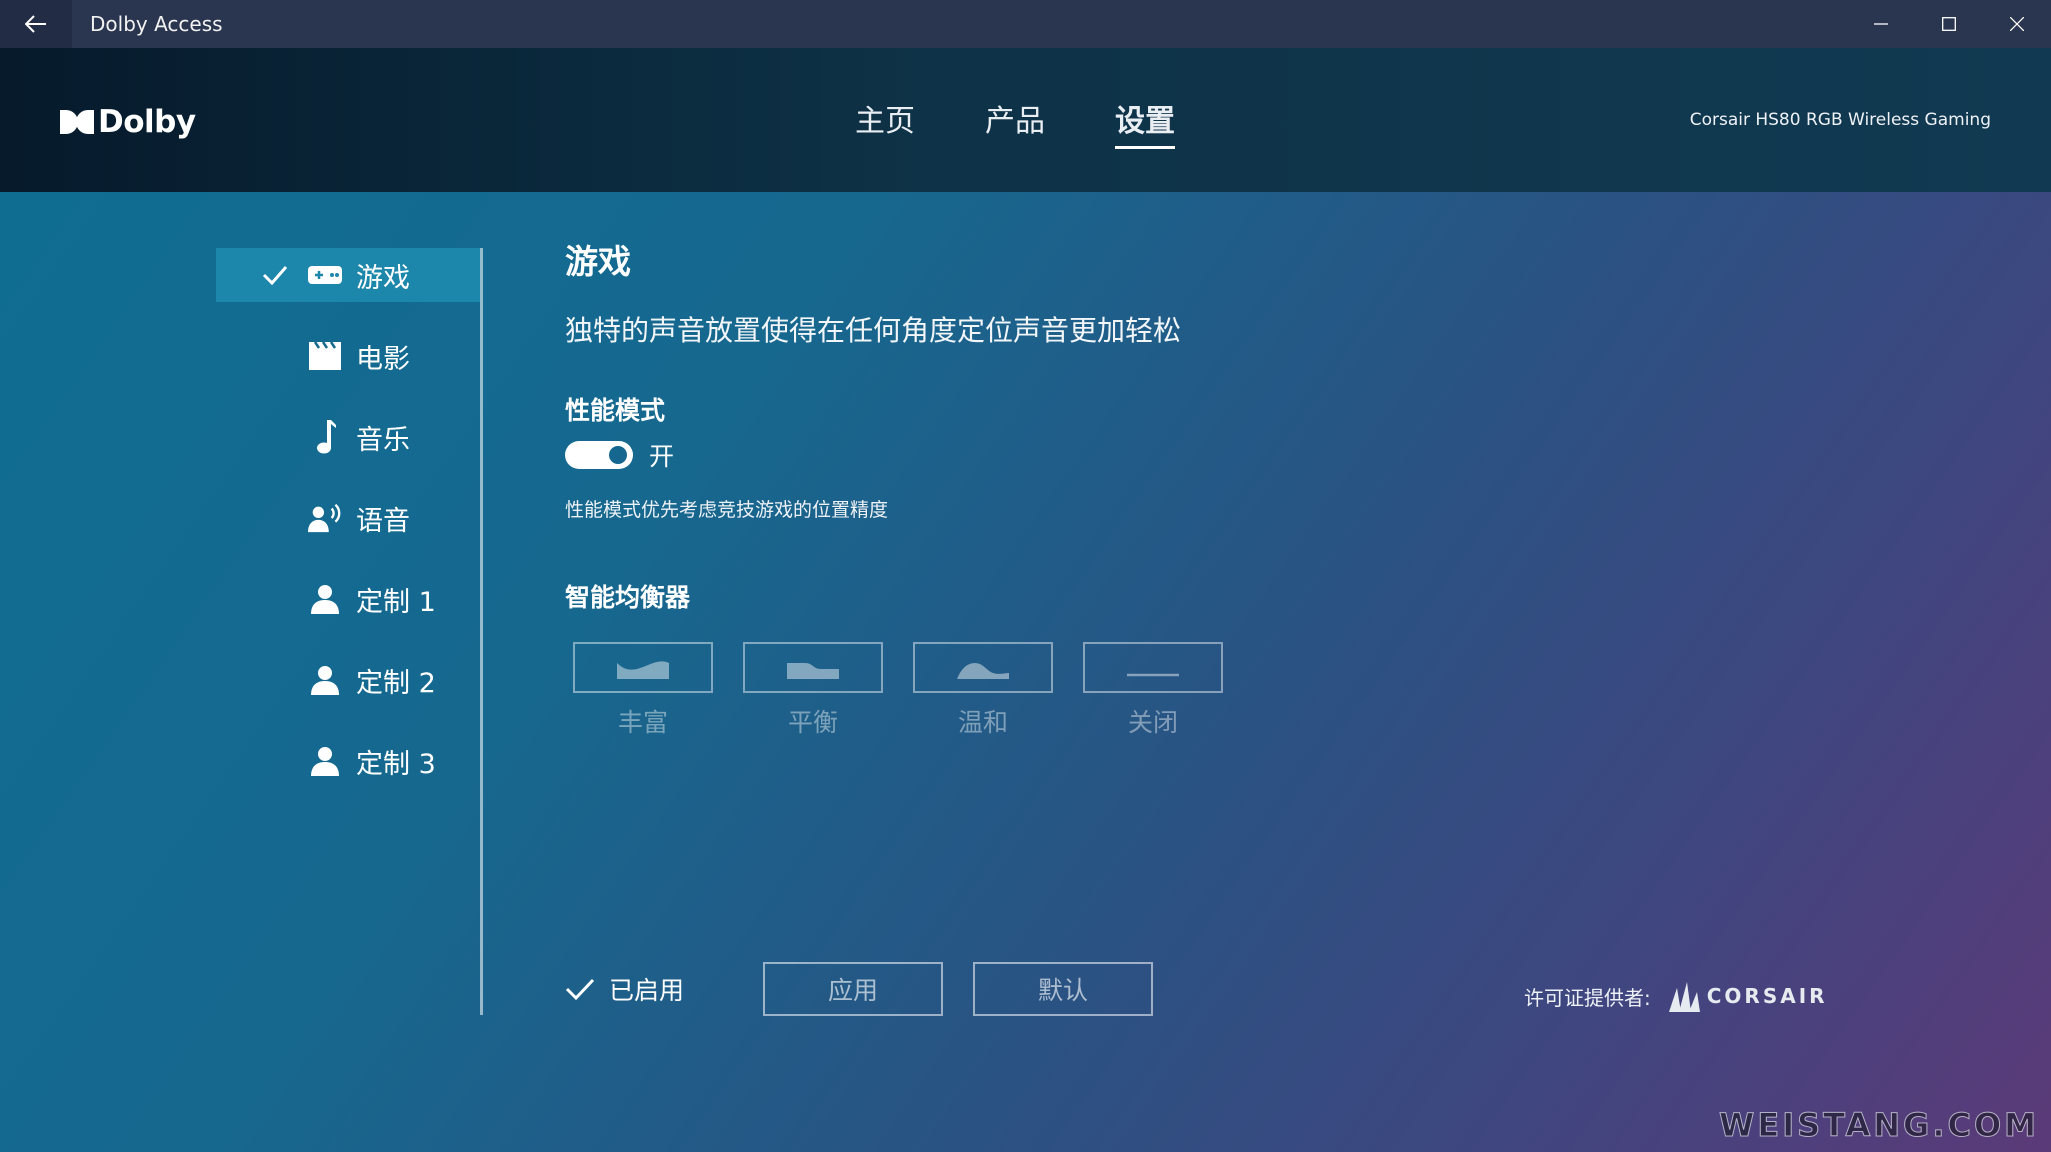 The image size is (2051, 1152). What do you see at coordinates (348, 680) in the screenshot?
I see `sidebar-item-custom-2: 定制 2` at bounding box center [348, 680].